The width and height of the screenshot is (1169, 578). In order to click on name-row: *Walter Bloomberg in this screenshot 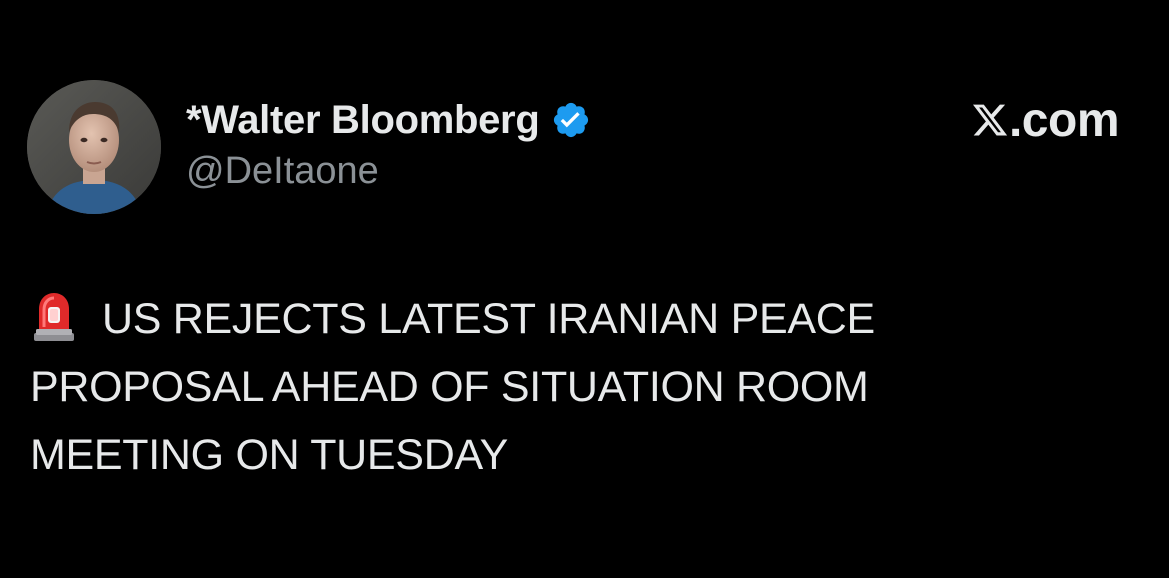, I will do `click(388, 120)`.